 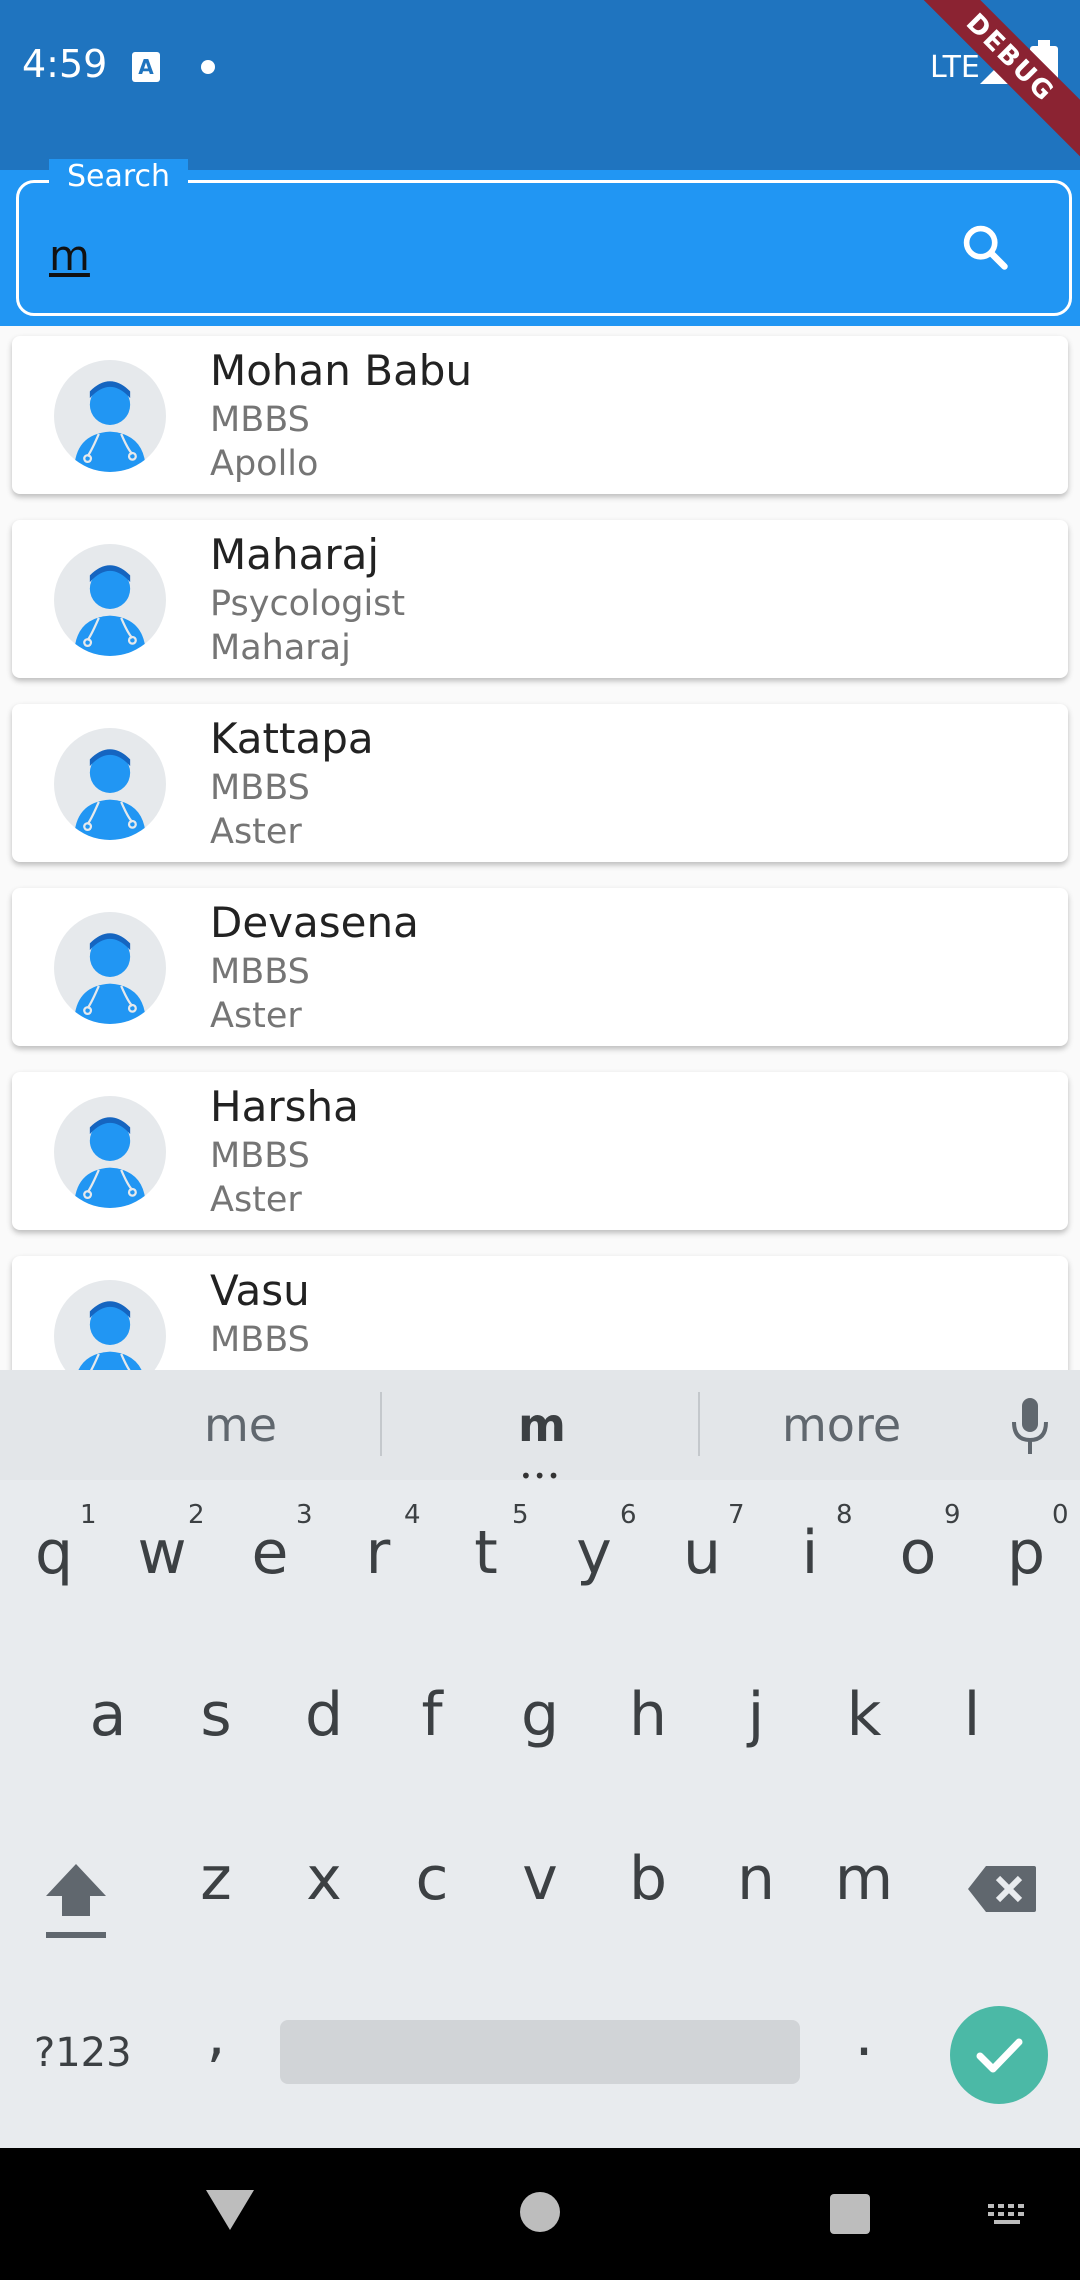 What do you see at coordinates (542, 1425) in the screenshot?
I see `suggestion-m: m` at bounding box center [542, 1425].